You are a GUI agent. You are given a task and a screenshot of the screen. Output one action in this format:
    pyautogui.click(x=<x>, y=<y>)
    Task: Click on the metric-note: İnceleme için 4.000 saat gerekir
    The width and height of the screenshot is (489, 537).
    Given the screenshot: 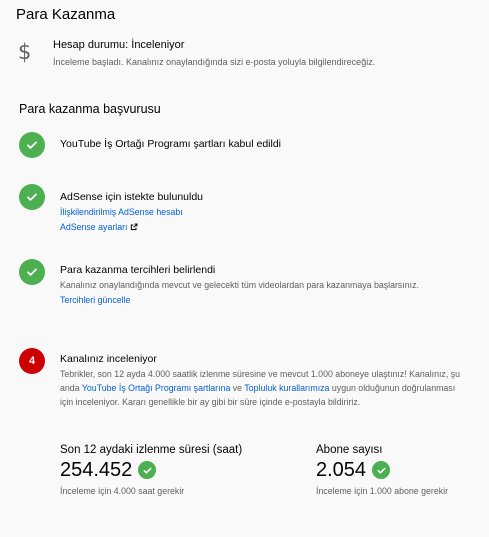 What is the action you would take?
    pyautogui.click(x=122, y=491)
    